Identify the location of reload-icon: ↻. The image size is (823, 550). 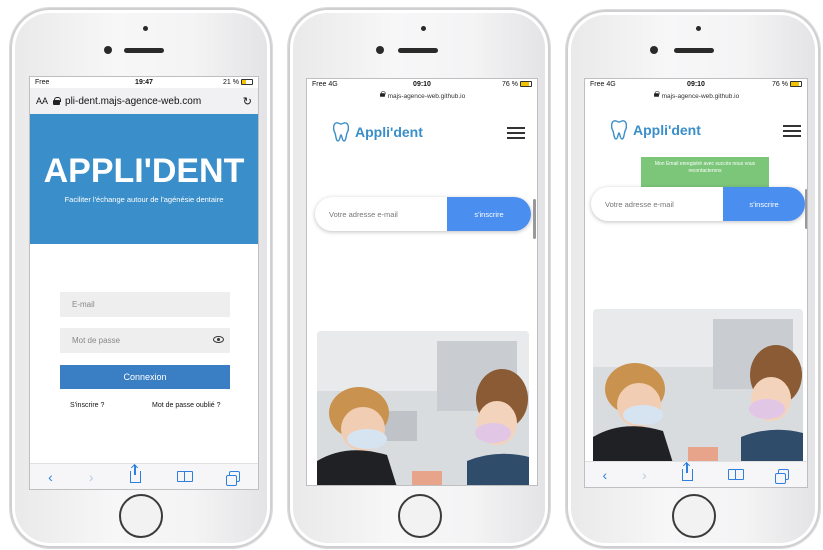
(247, 101).